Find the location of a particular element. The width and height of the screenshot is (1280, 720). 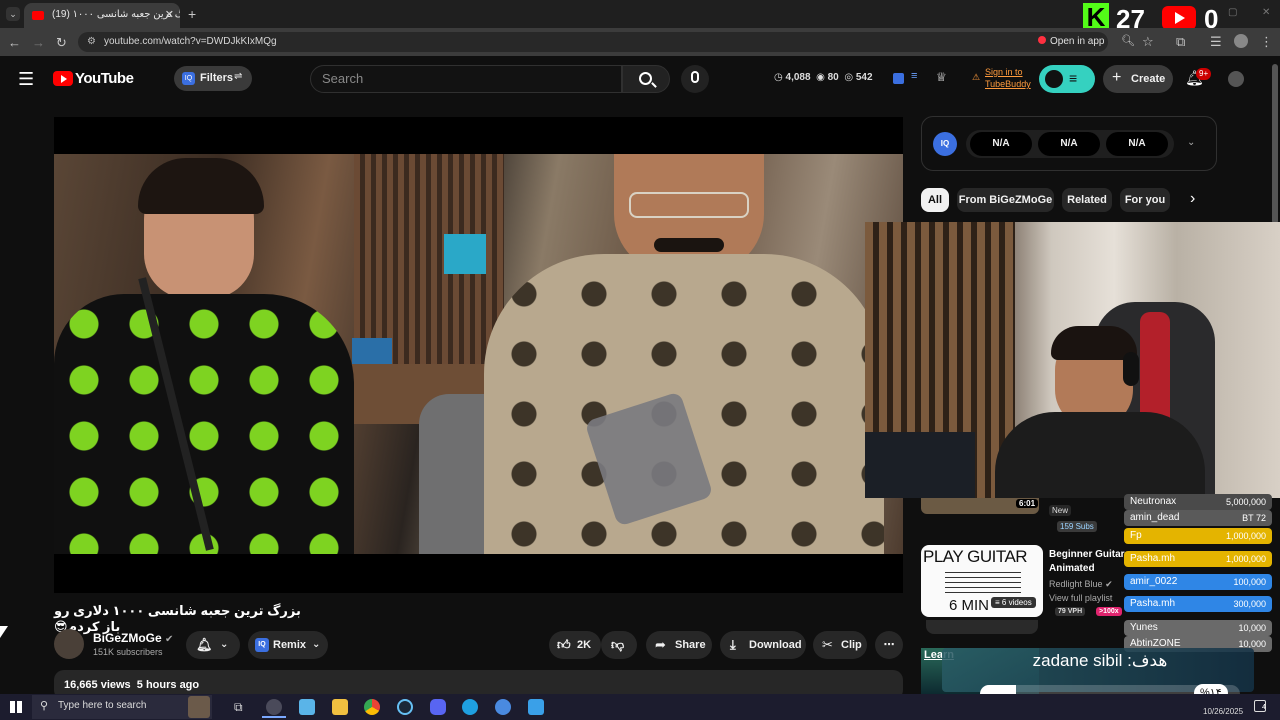

tubebuddy-stats: ◷ 4,088 ◉ 80 ◎ 542 is located at coordinates (823, 77).